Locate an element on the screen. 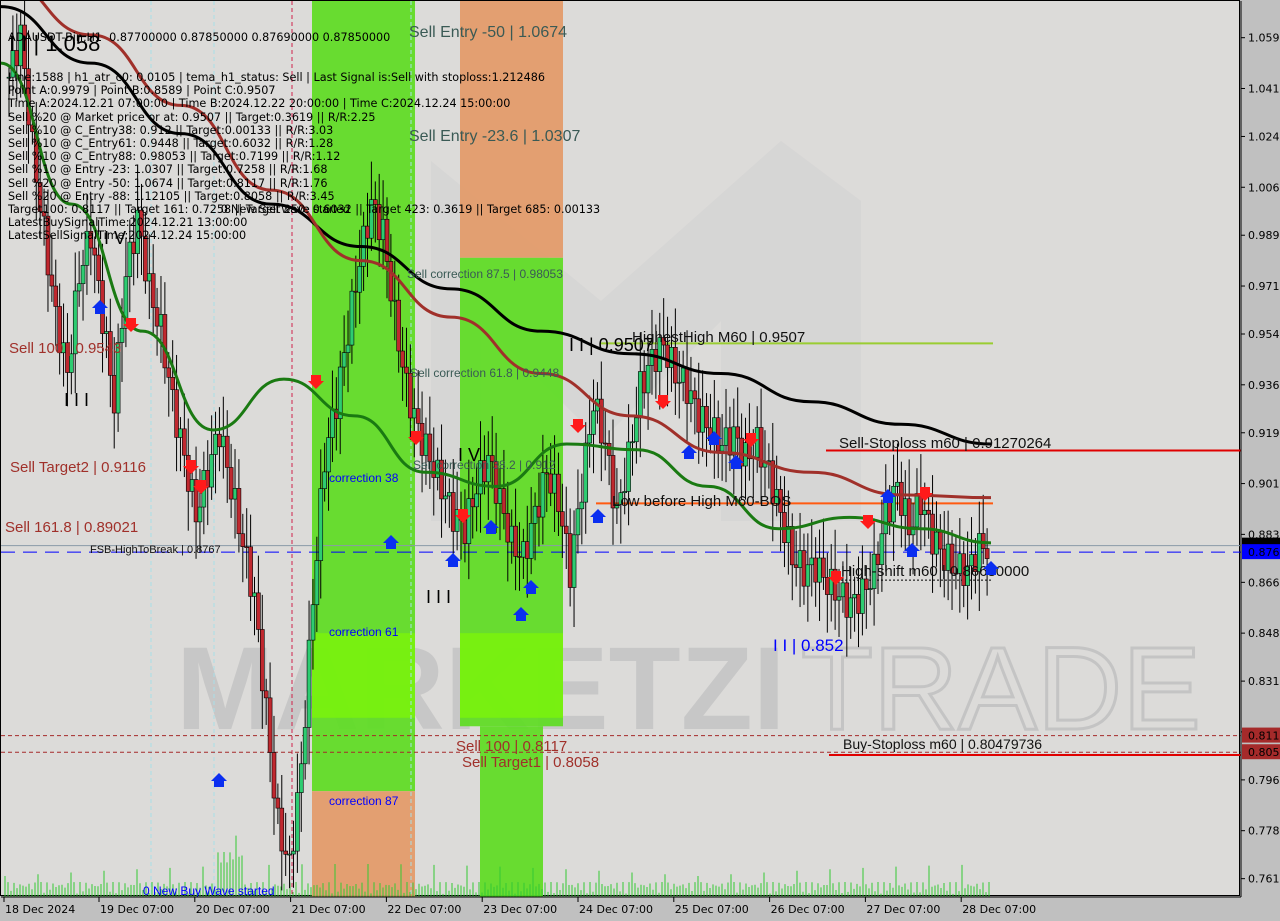 The height and width of the screenshot is (921, 1280). annotation-label: I I | 0.852 is located at coordinates (808, 645).